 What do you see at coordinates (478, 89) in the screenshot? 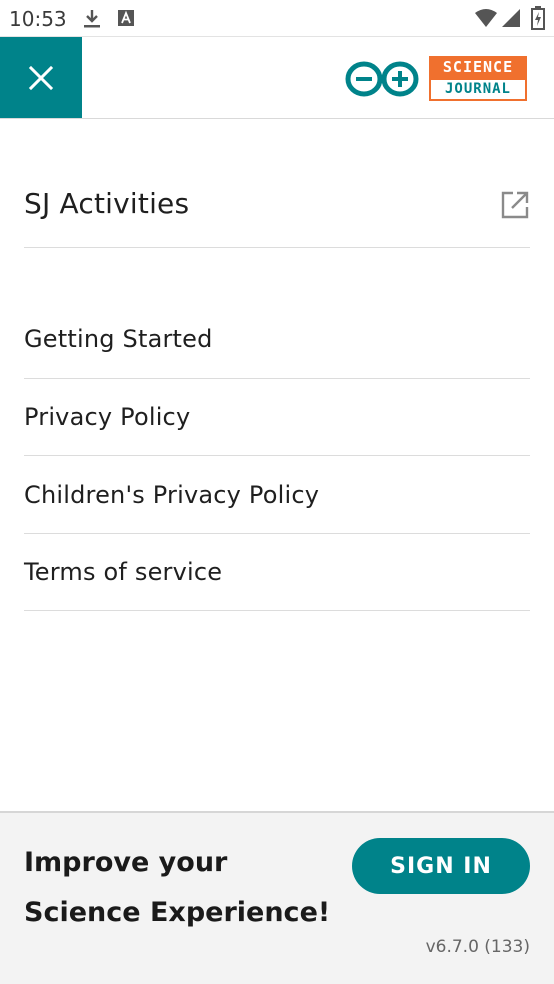
I see `logo-journal-text: JOURNAL` at bounding box center [478, 89].